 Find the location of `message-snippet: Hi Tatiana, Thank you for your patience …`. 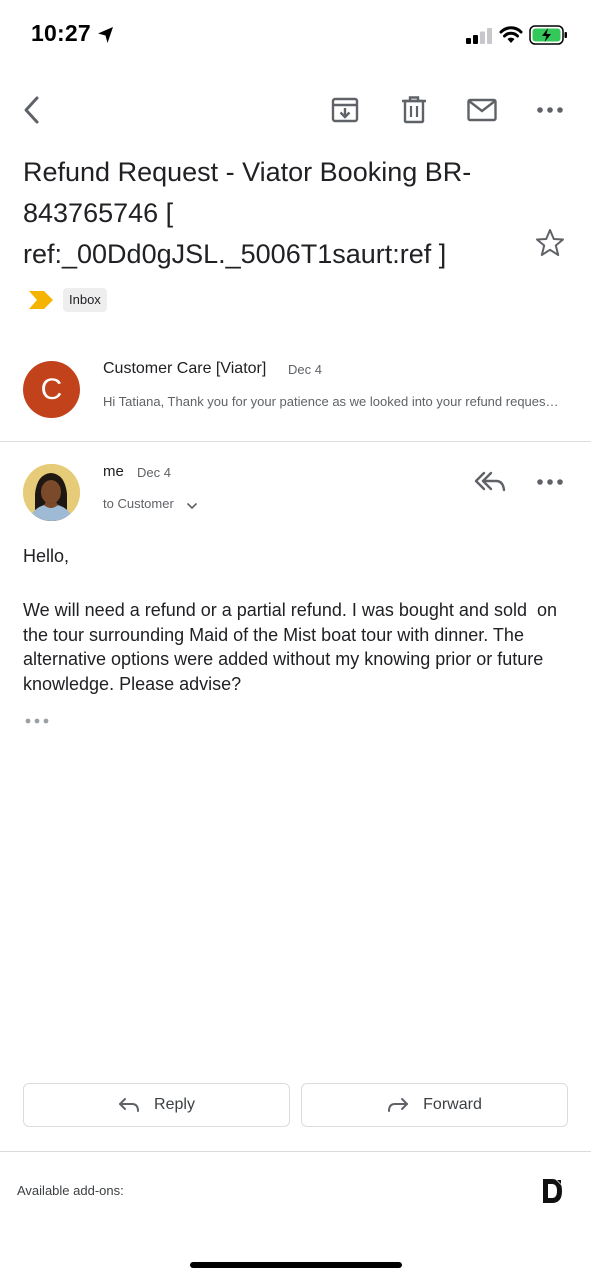

message-snippet: Hi Tatiana, Thank you for your patience … is located at coordinates (332, 401).